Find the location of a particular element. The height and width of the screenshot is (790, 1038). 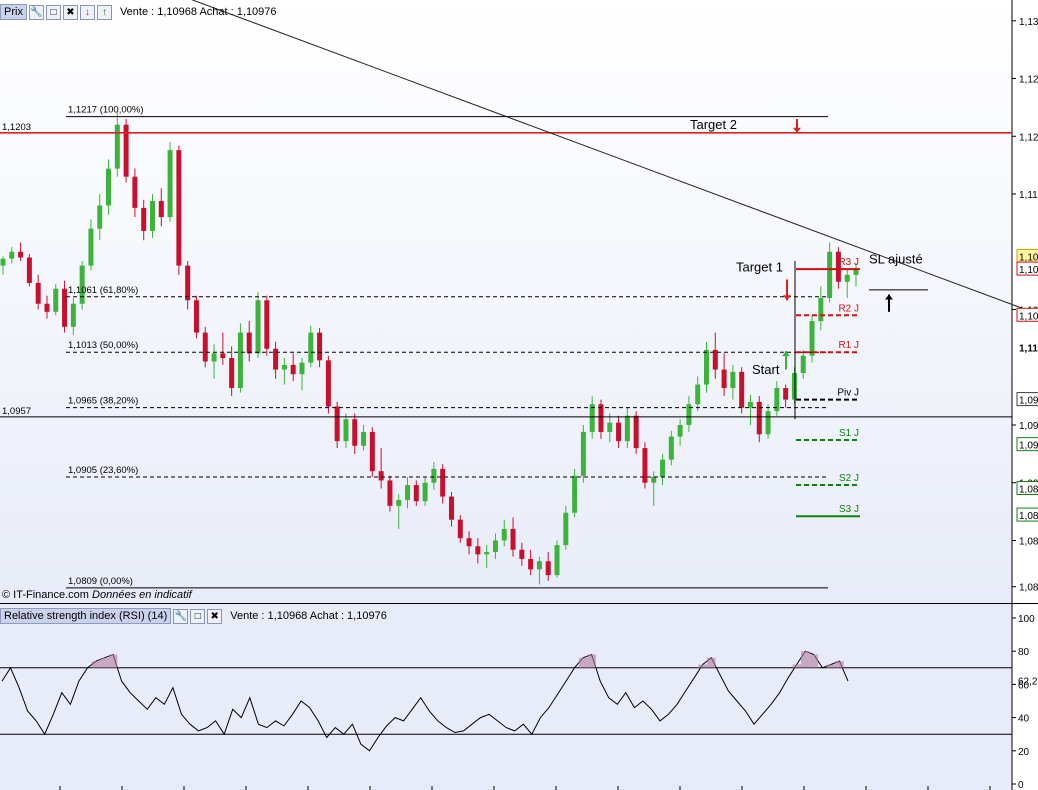

y-tick-label: 1,11 is located at coordinates (1028, 195).